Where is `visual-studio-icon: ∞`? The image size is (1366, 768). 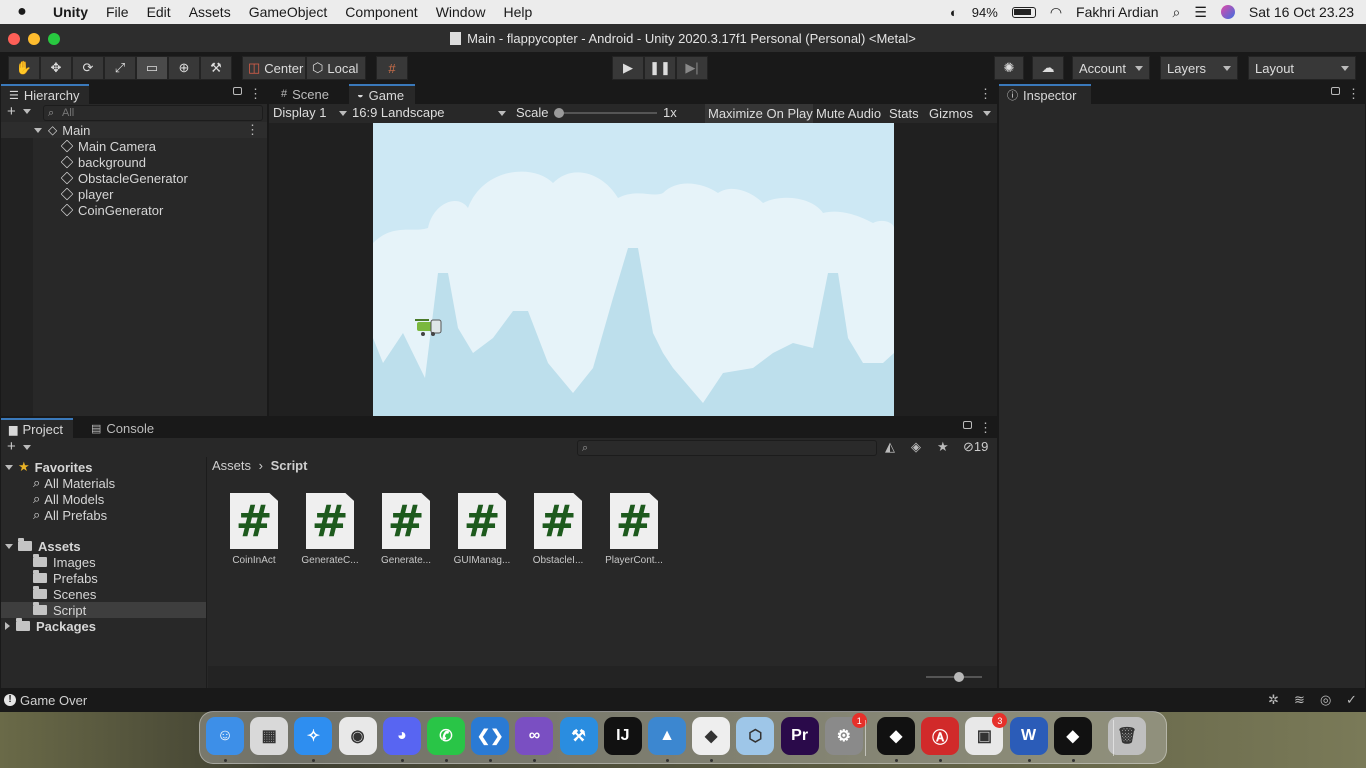 visual-studio-icon: ∞ is located at coordinates (534, 736).